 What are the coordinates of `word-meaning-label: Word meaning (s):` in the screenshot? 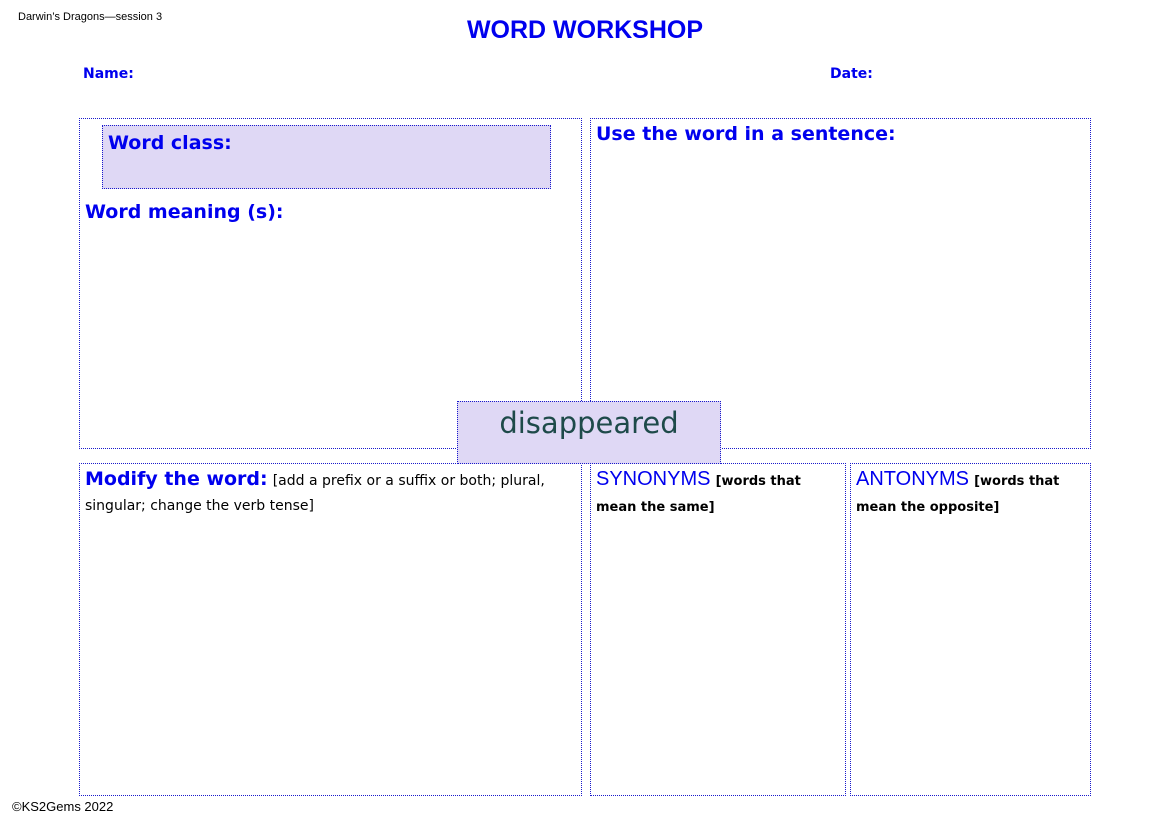 It's located at (184, 212).